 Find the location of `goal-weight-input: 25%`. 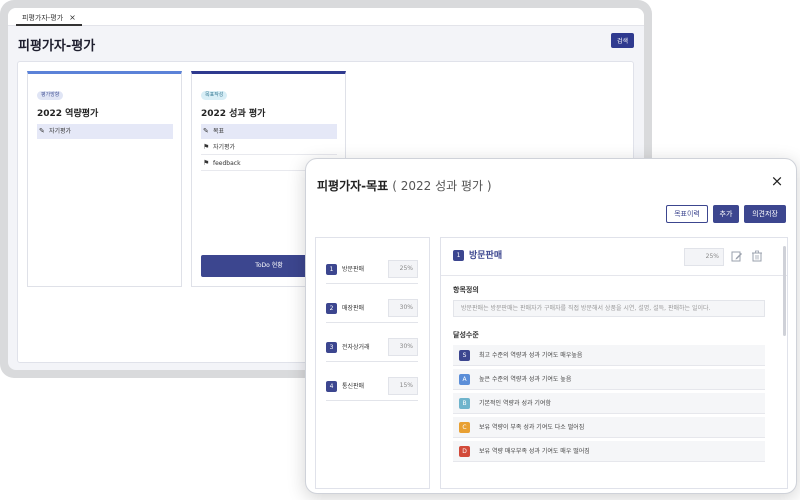

goal-weight-input: 25% is located at coordinates (704, 257).